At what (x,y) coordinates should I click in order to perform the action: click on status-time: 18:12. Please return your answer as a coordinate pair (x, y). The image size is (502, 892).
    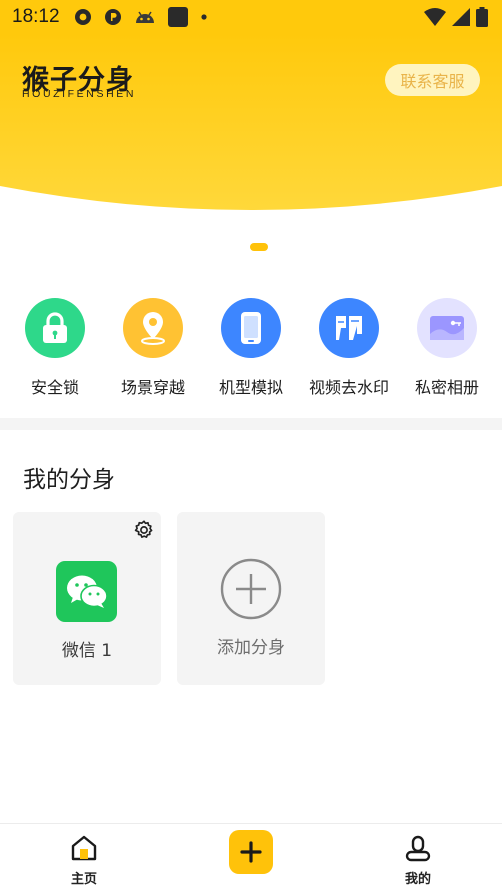
    Looking at the image, I should click on (36, 16).